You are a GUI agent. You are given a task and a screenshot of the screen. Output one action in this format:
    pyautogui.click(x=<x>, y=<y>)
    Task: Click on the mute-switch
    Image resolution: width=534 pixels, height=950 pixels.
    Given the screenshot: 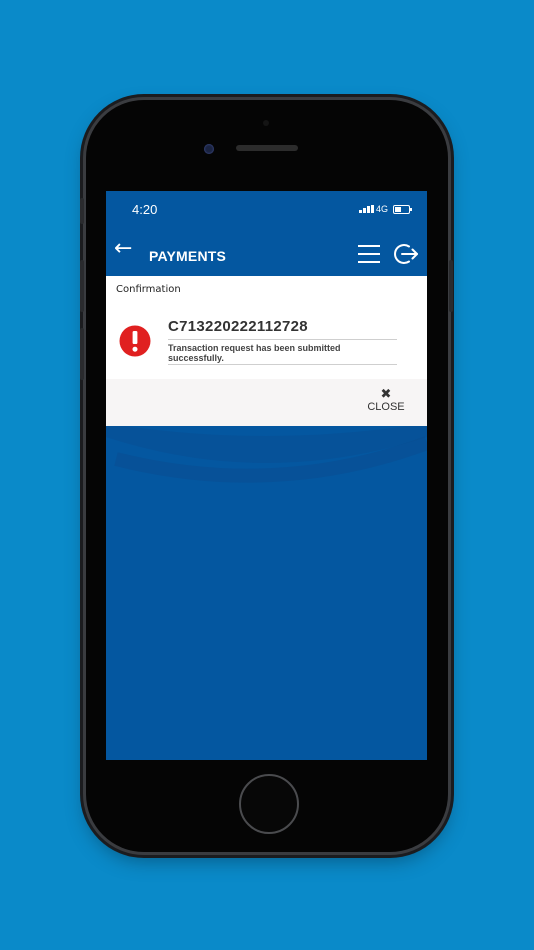 What is the action you would take?
    pyautogui.click(x=82, y=211)
    